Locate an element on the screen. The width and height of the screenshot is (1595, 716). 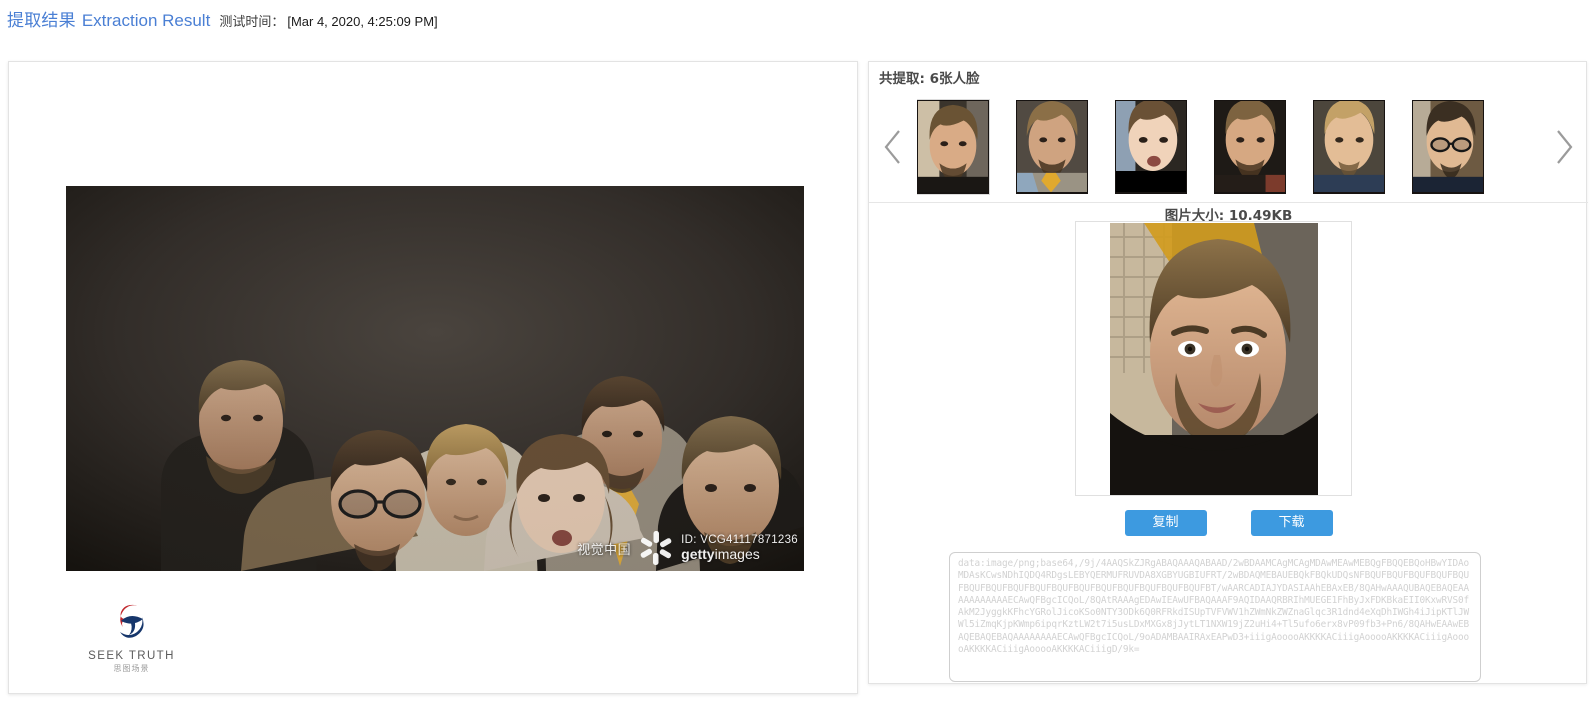
test-time-value: [Mar 4, 2020, 4:25:09 PM] is located at coordinates (362, 21).